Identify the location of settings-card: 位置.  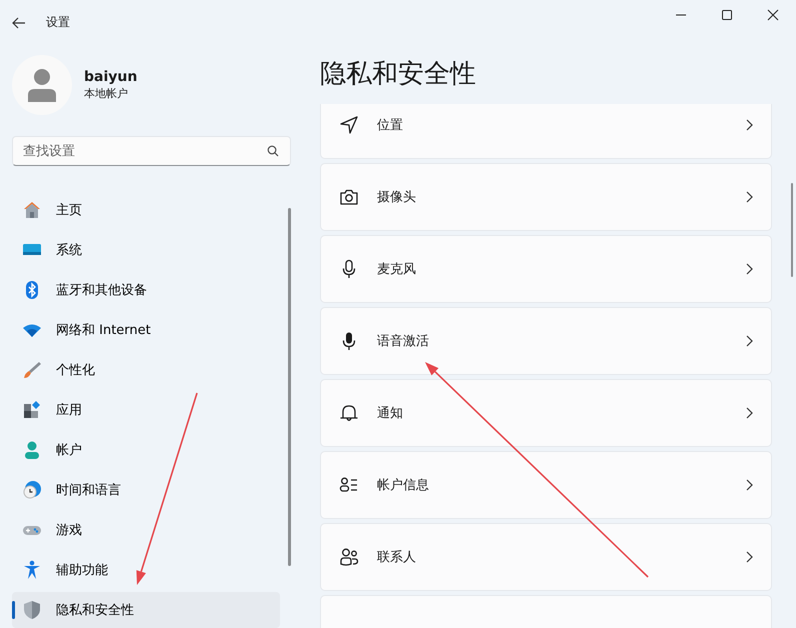
(546, 131).